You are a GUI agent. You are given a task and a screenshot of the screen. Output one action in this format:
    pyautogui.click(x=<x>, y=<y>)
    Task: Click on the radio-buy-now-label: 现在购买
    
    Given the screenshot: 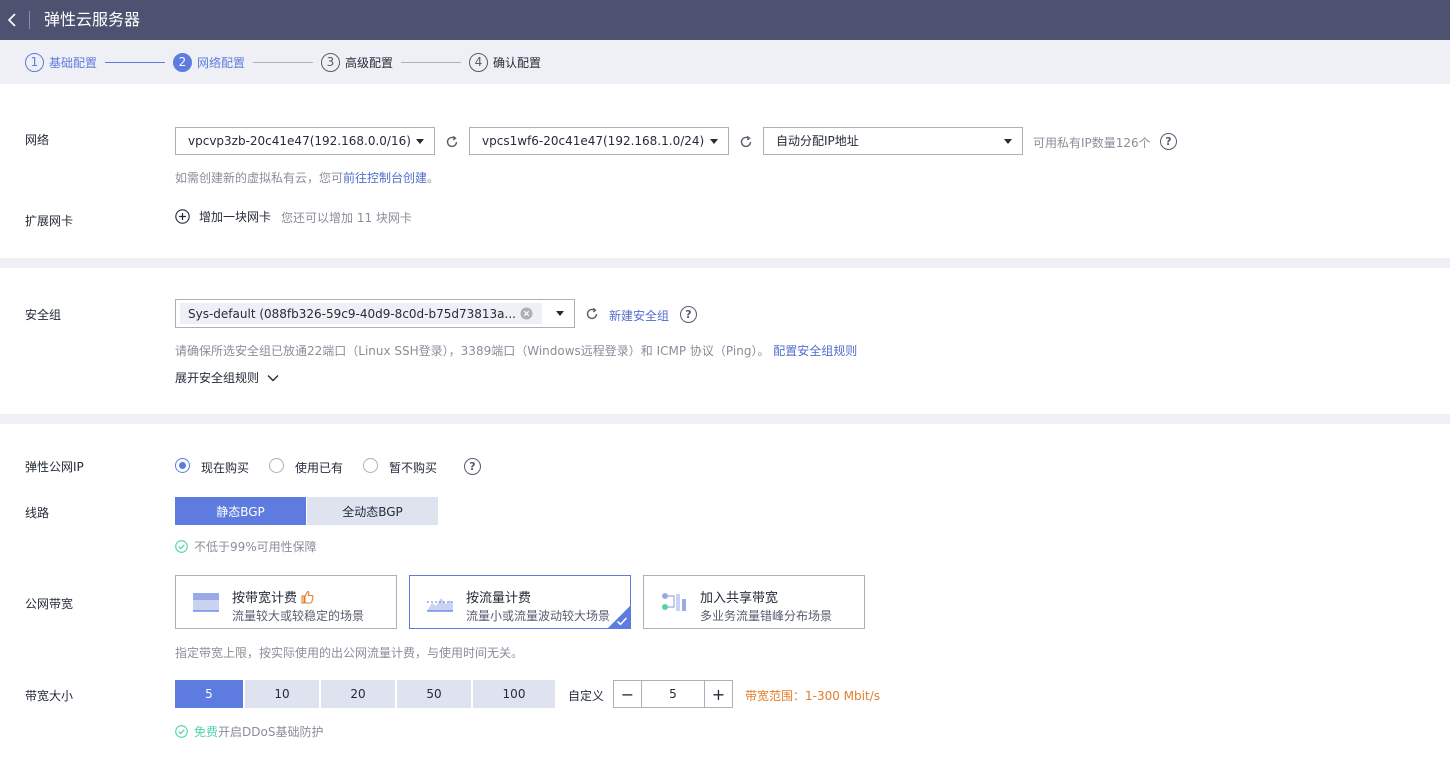 What is the action you would take?
    pyautogui.click(x=225, y=467)
    